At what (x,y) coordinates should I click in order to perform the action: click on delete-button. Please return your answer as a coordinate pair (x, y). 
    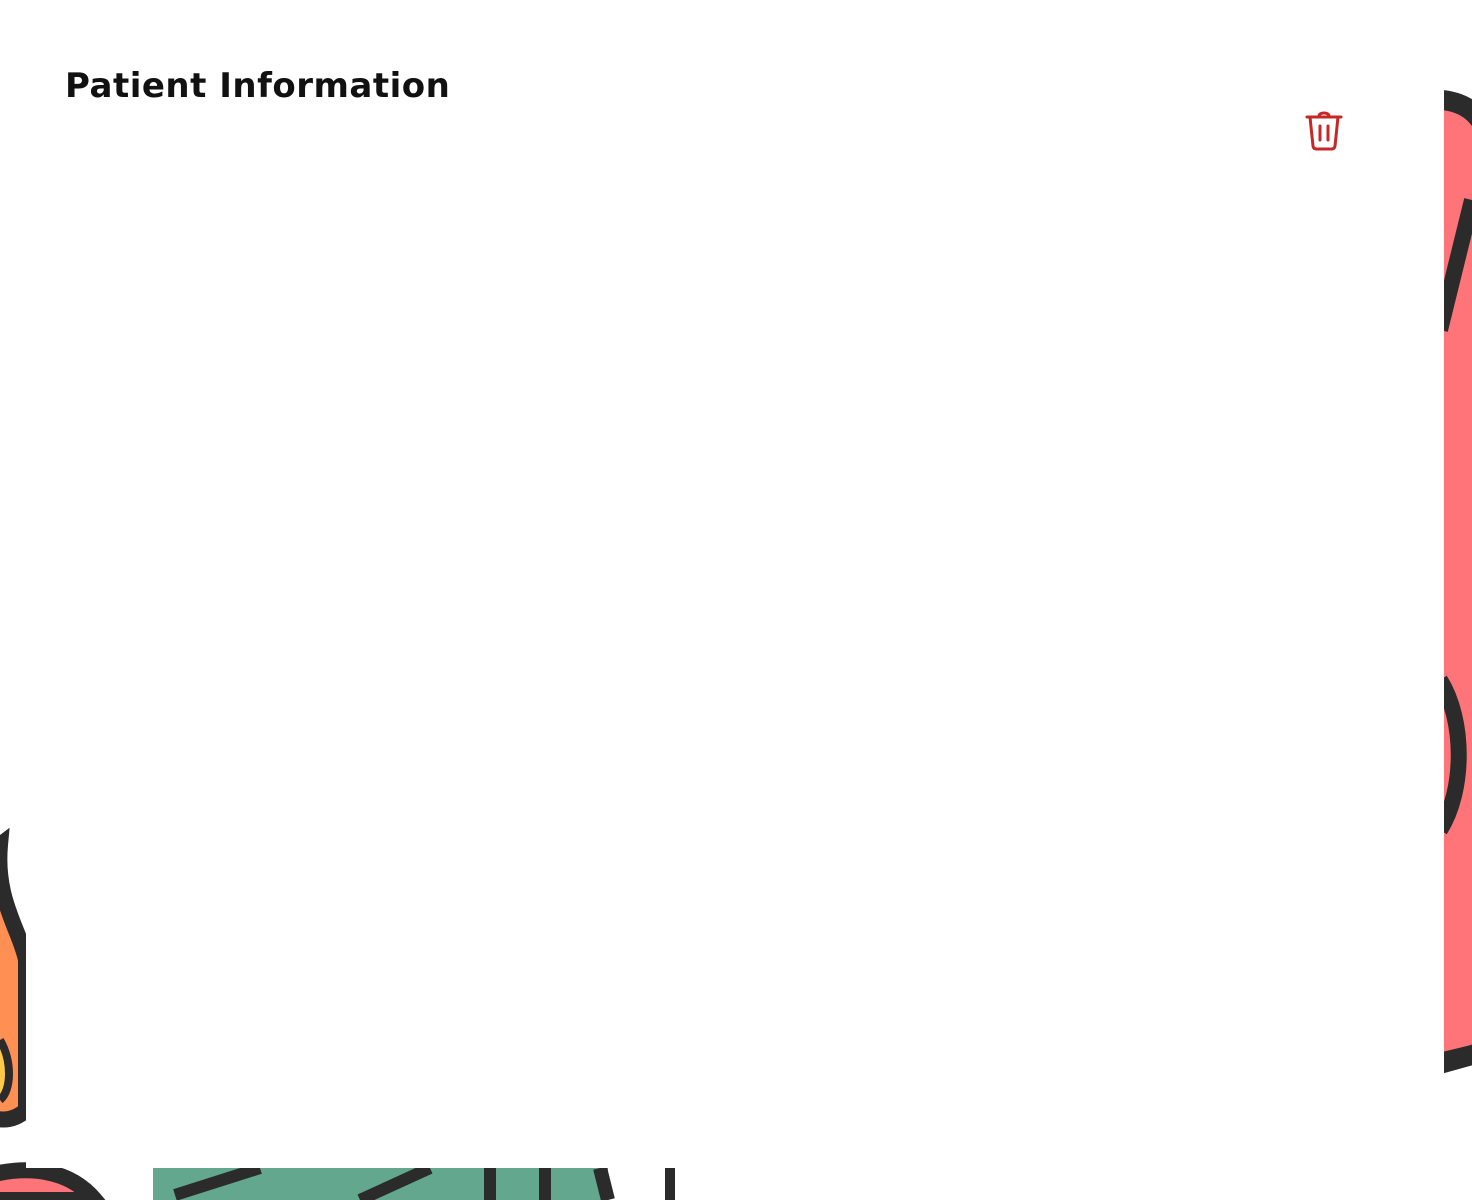
    Looking at the image, I should click on (1324, 130).